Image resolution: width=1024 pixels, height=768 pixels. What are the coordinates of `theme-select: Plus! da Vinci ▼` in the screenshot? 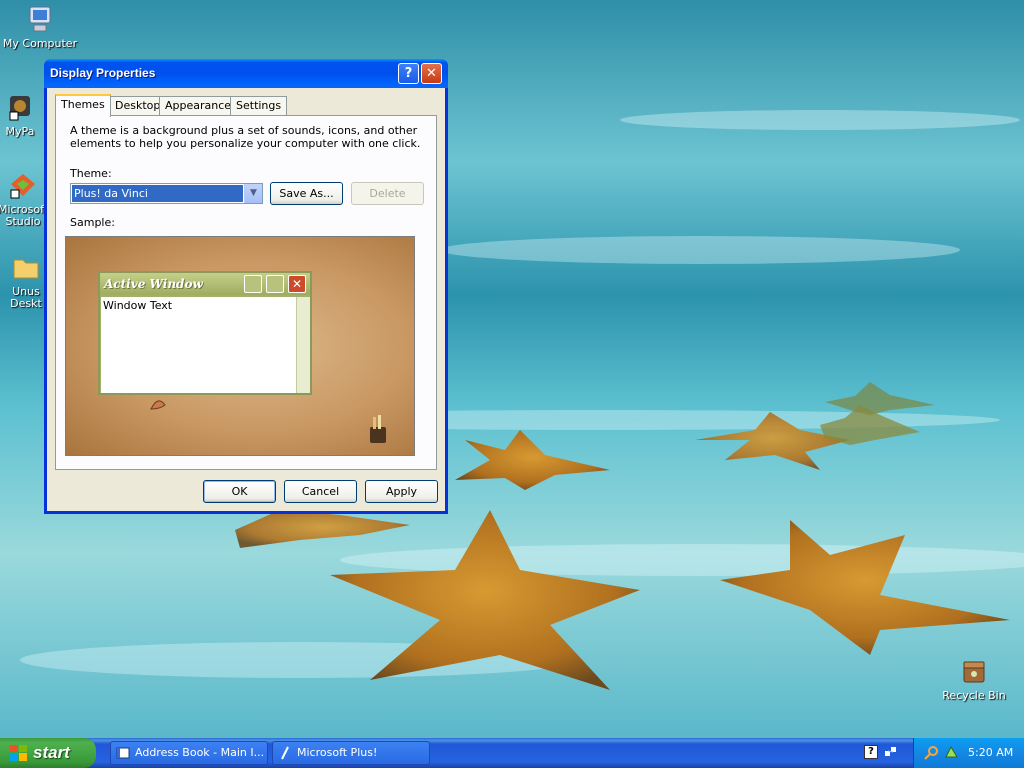 It's located at (166, 193).